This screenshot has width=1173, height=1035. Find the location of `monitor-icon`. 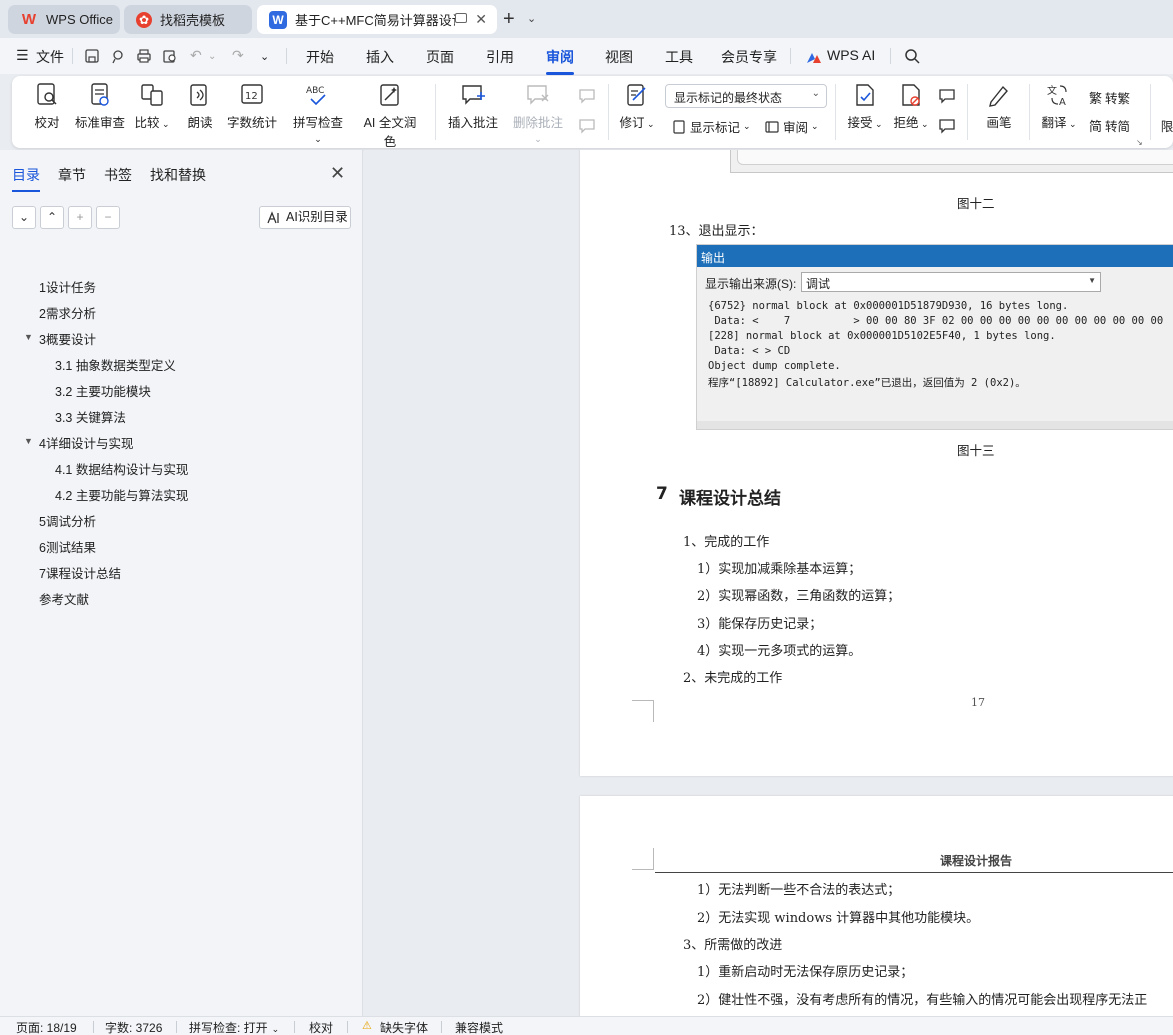

monitor-icon is located at coordinates (461, 18).